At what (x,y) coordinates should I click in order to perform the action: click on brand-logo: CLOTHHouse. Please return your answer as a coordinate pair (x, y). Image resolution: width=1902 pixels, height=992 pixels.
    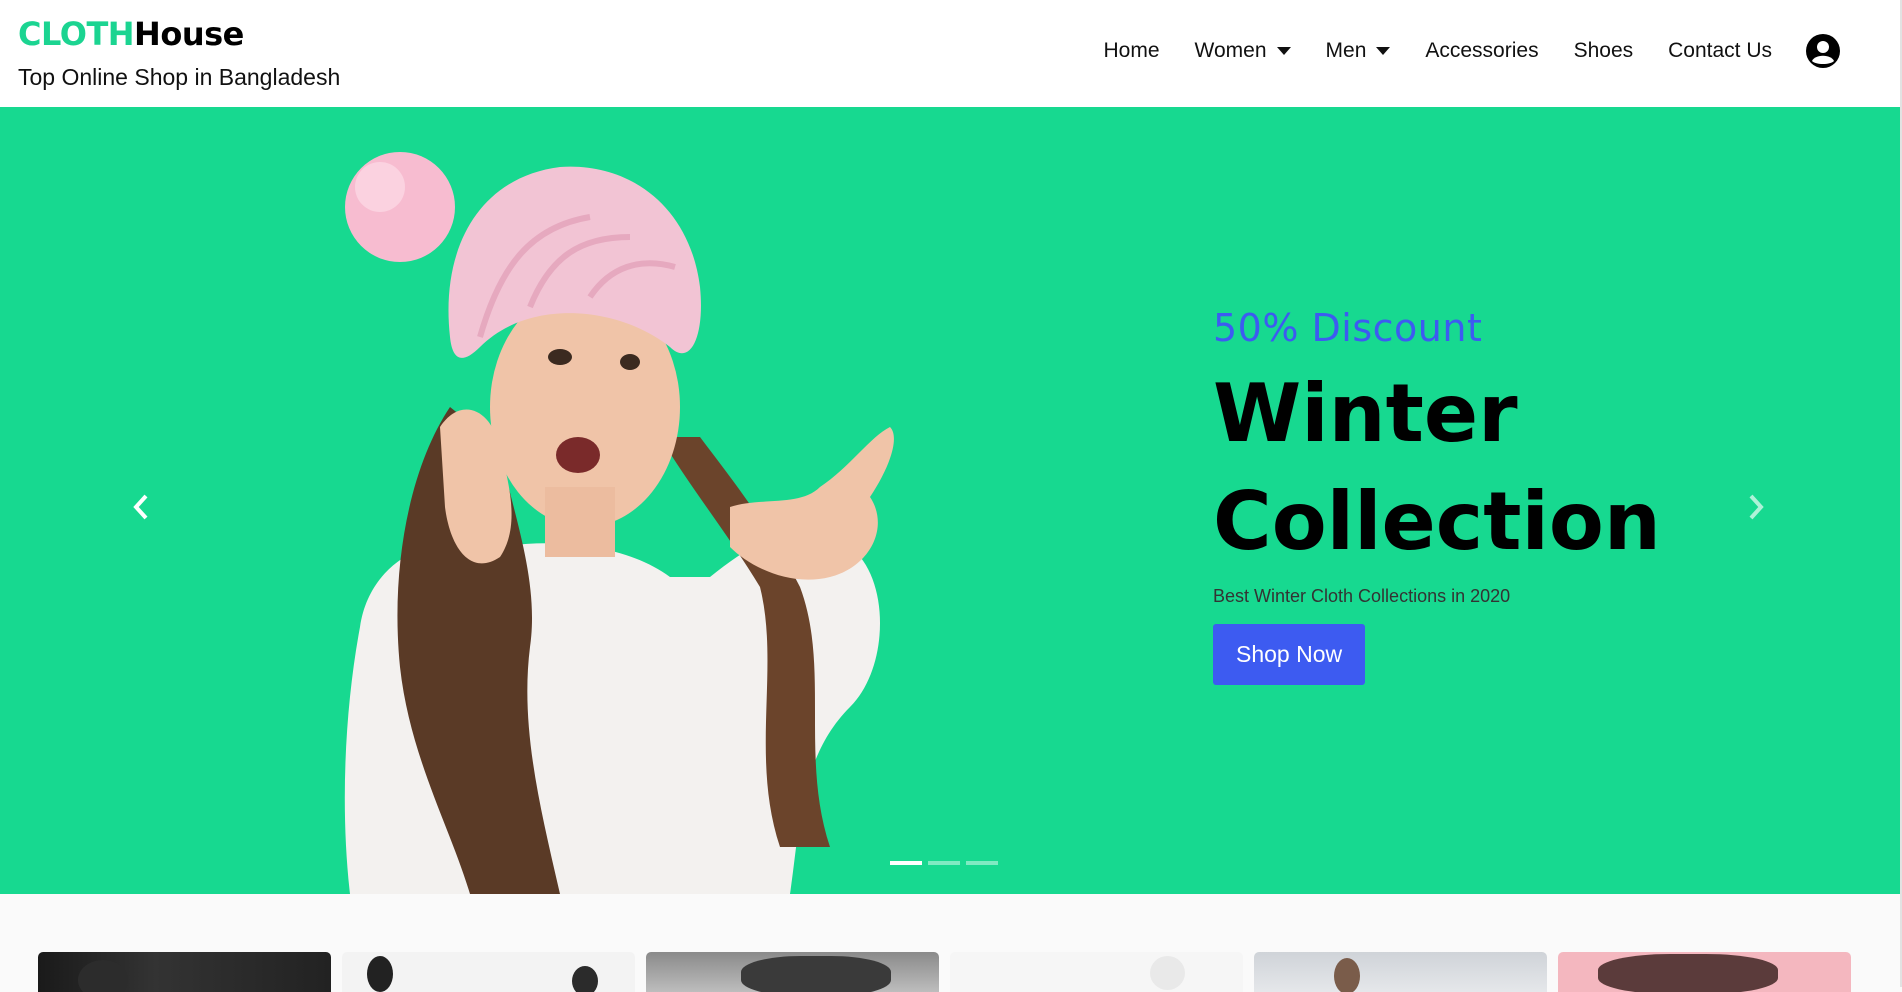
    Looking at the image, I should click on (131, 34).